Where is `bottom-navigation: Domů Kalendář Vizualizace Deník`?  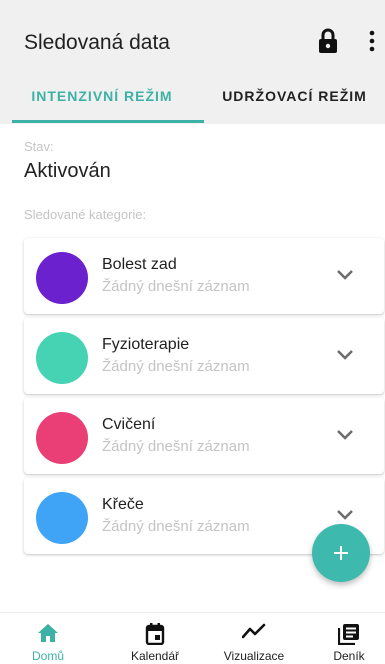
bottom-navigation: Domů Kalendář Vizualizace Deník is located at coordinates (192, 638).